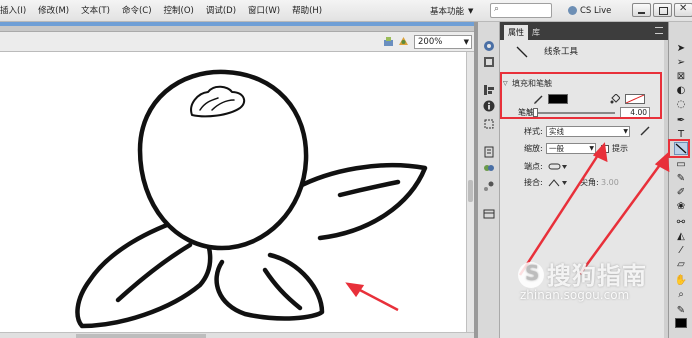 Image resolution: width=692 pixels, height=338 pixels. I want to click on deco-tool-icon: ❀, so click(681, 206).